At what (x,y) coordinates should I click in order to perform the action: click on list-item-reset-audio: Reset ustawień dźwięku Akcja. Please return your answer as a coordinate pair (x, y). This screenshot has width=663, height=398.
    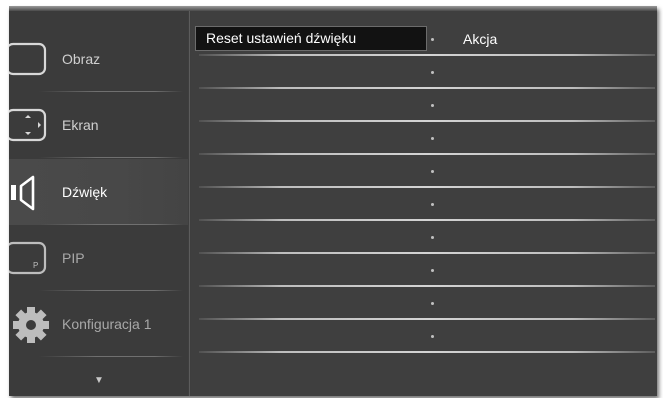
    Looking at the image, I should click on (424, 39).